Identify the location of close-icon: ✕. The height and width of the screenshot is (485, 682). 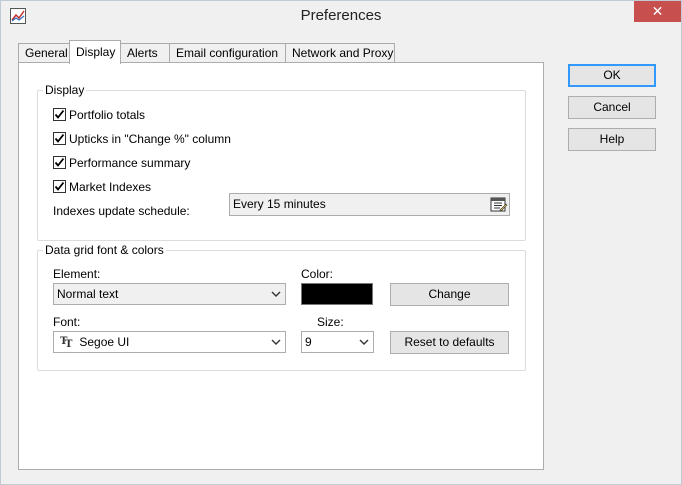
(657, 11).